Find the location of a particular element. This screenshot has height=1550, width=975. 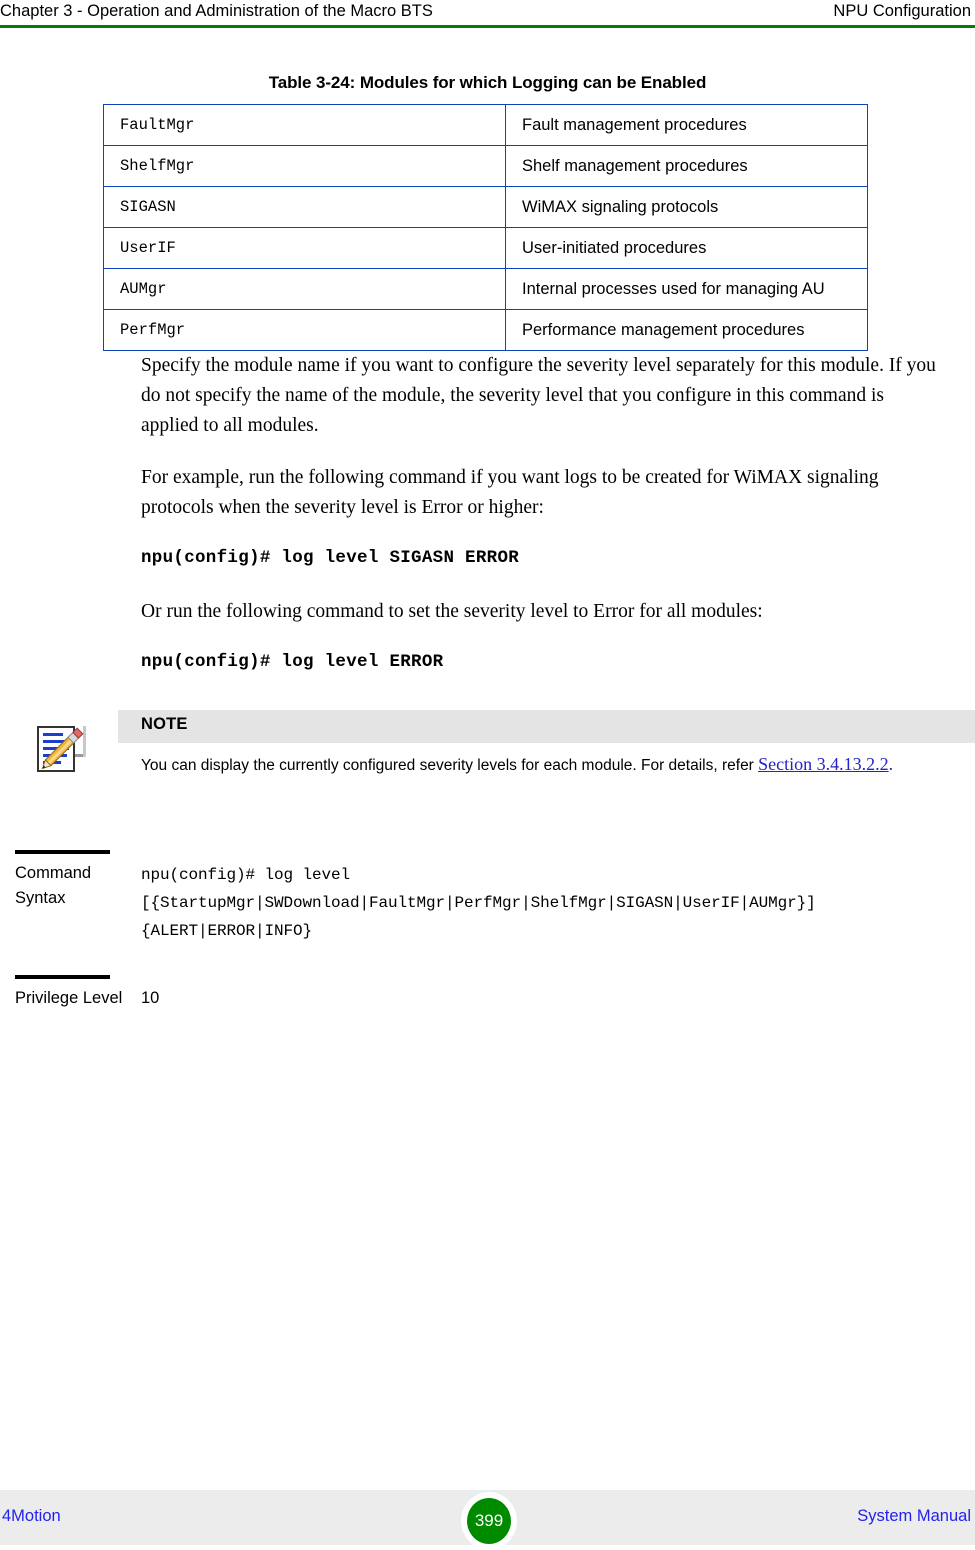

command-example-all: npu(config)# log level ERROR is located at coordinates (292, 662).